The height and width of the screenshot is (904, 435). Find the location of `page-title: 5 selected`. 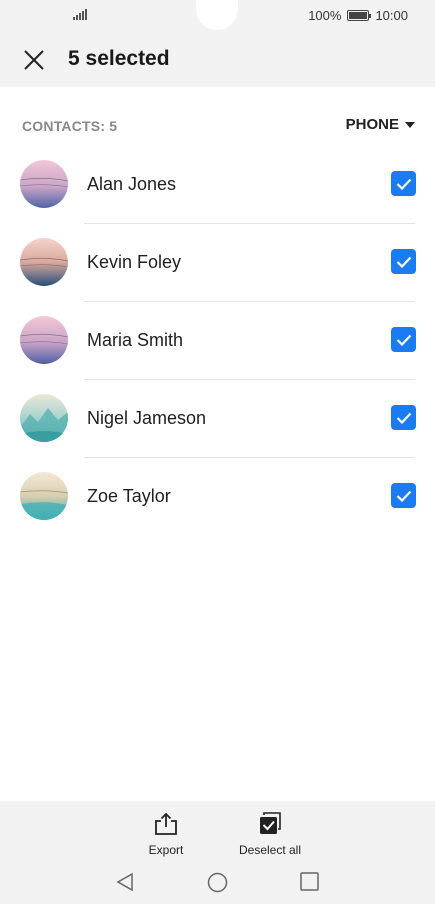

page-title: 5 selected is located at coordinates (119, 58).